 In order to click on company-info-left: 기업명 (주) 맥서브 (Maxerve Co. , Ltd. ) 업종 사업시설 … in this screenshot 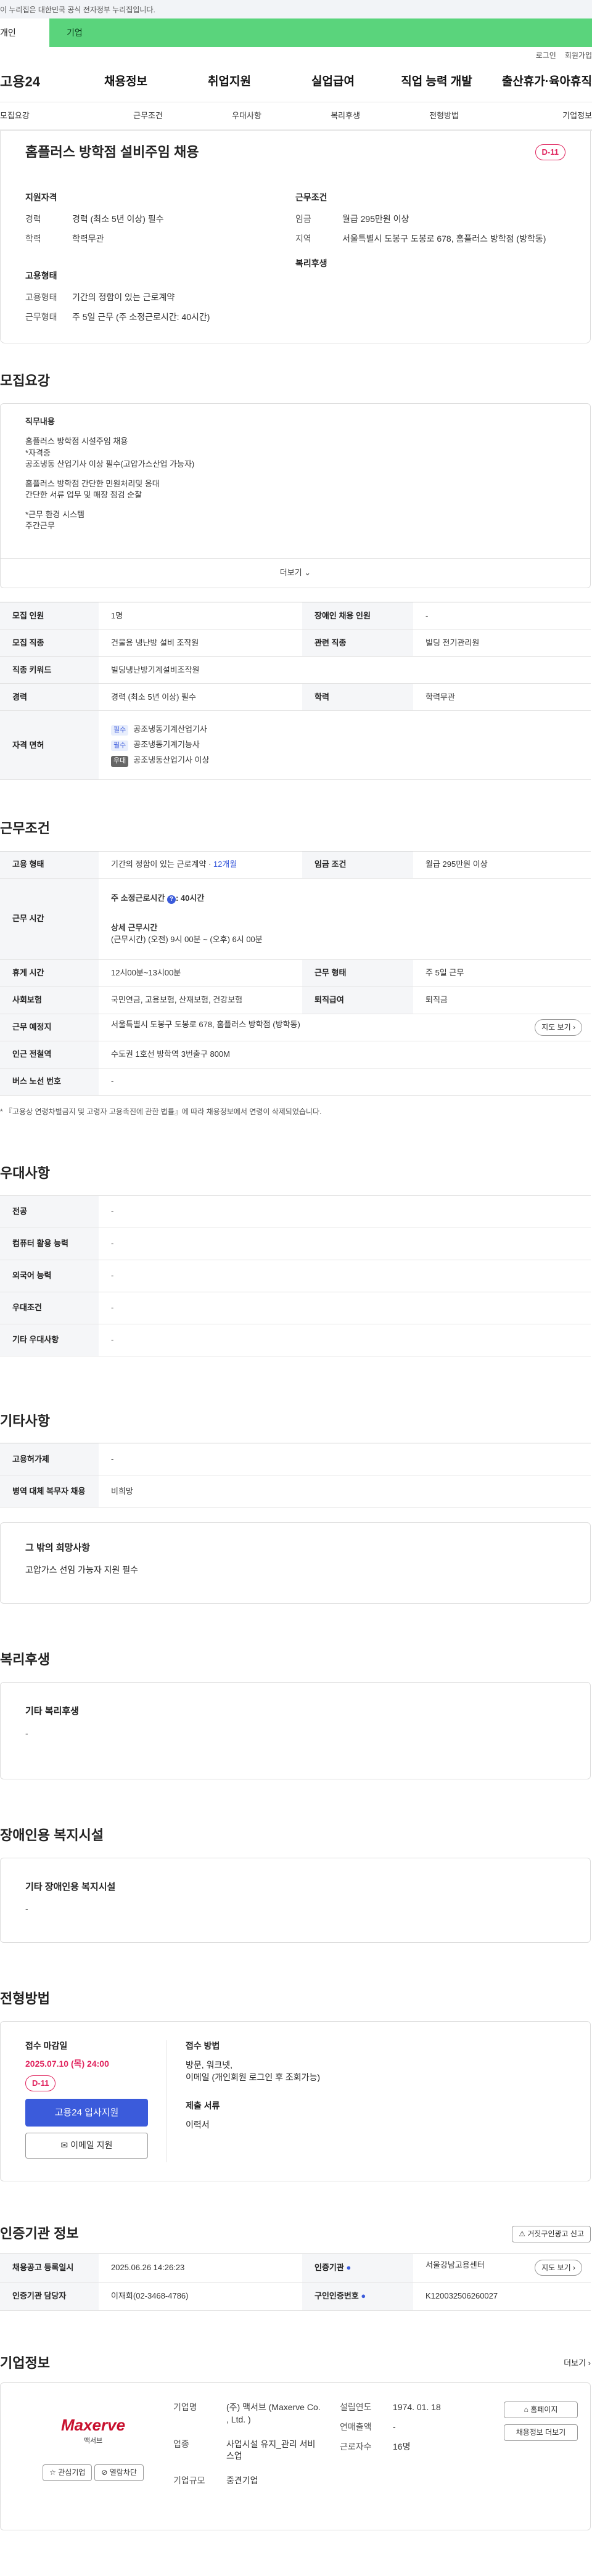, I will do `click(247, 2456)`.